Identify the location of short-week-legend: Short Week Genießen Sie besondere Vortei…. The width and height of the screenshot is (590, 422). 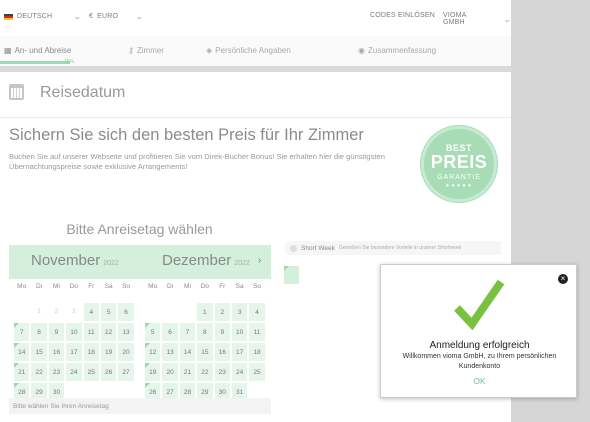
(393, 248).